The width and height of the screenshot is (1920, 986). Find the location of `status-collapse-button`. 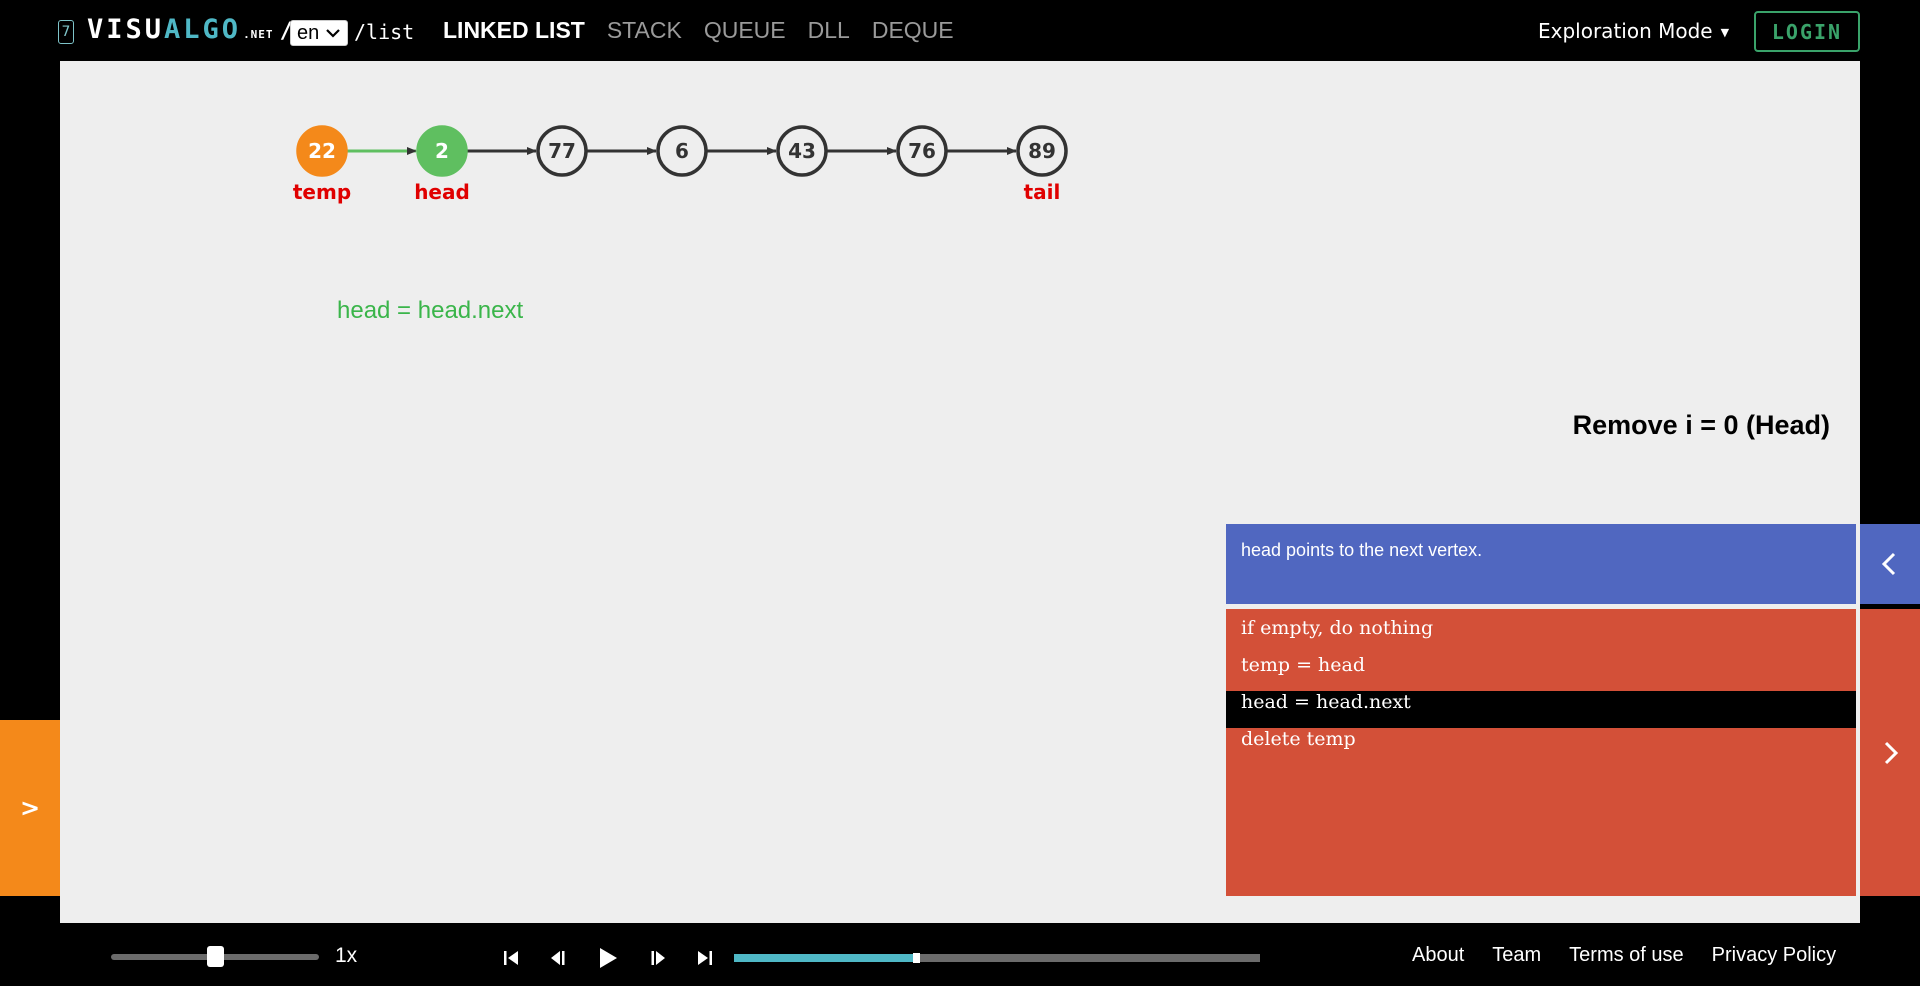

status-collapse-button is located at coordinates (1890, 564).